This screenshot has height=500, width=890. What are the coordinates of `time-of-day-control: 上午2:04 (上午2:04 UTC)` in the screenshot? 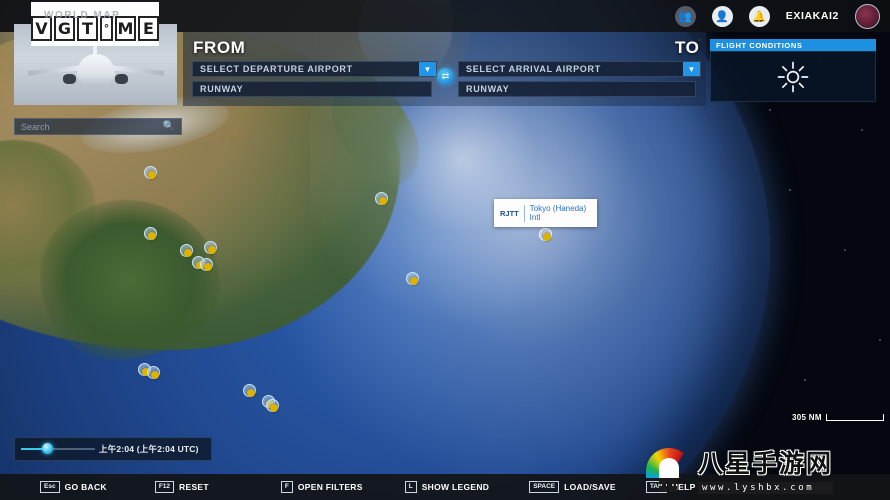 It's located at (113, 449).